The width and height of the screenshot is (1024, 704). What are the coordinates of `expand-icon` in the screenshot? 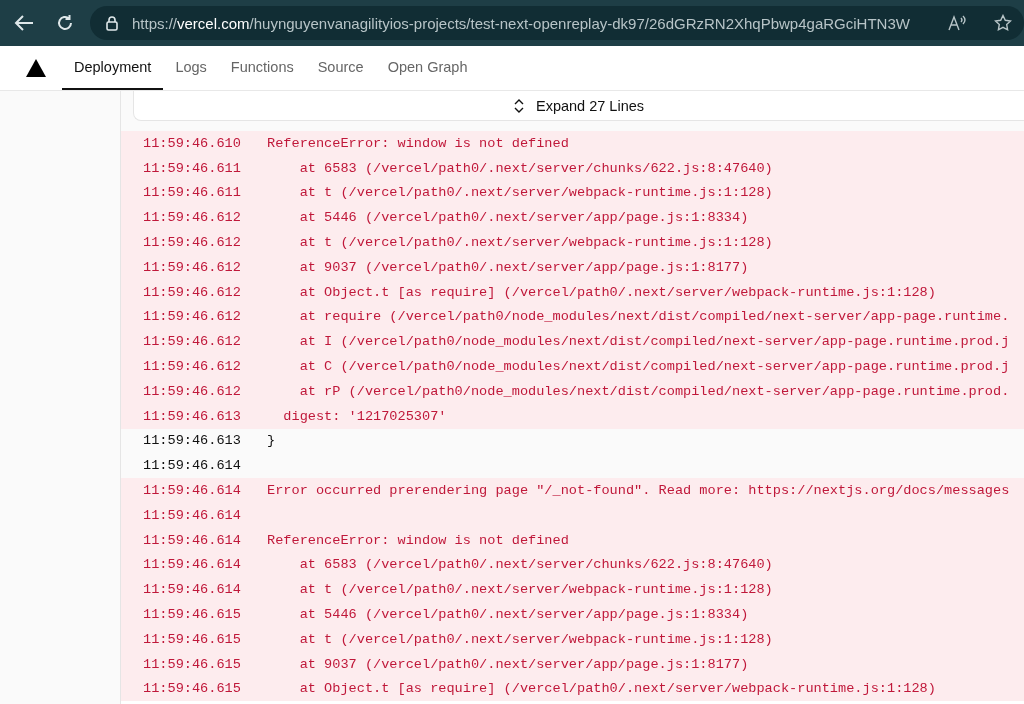 It's located at (519, 105).